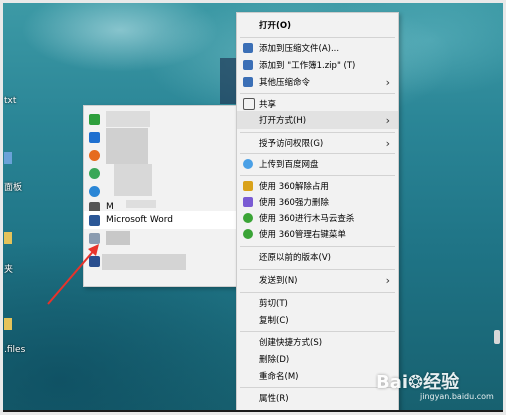 The width and height of the screenshot is (506, 415). What do you see at coordinates (317, 376) in the screenshot?
I see `menu-item-rename: 重命名(M)` at bounding box center [317, 376].